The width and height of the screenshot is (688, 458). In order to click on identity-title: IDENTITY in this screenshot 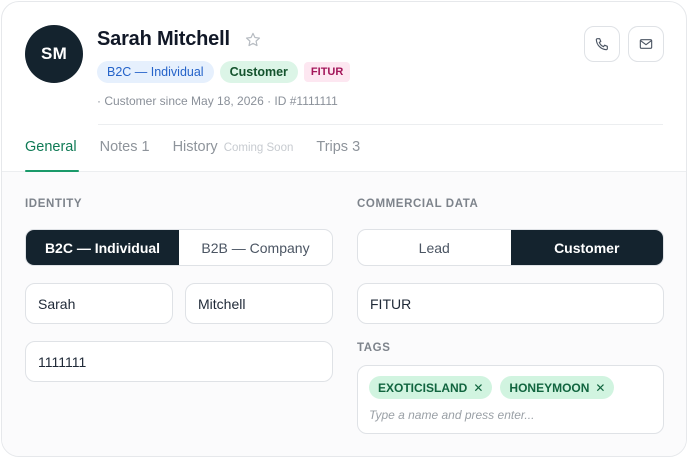, I will do `click(54, 204)`.